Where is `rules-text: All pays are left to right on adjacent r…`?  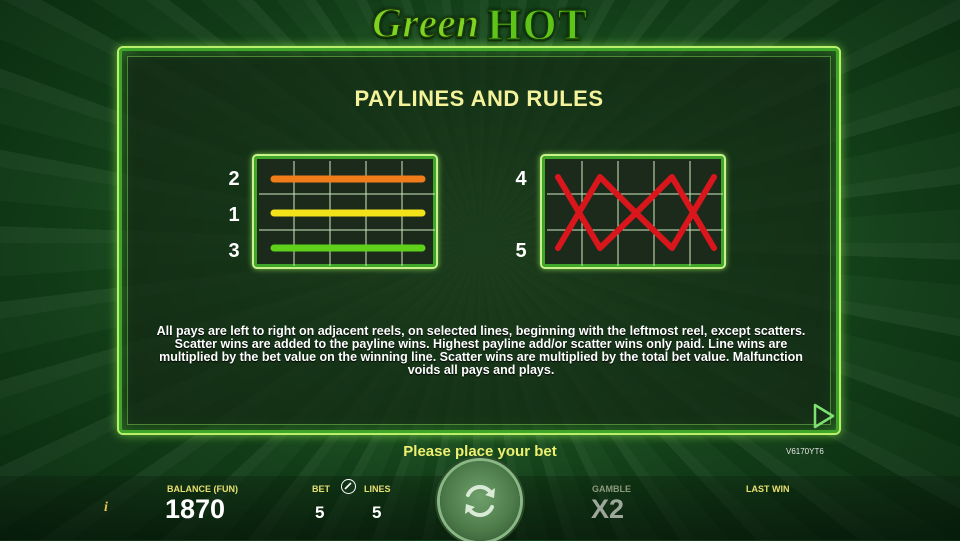 rules-text: All pays are left to right on adjacent r… is located at coordinates (481, 350).